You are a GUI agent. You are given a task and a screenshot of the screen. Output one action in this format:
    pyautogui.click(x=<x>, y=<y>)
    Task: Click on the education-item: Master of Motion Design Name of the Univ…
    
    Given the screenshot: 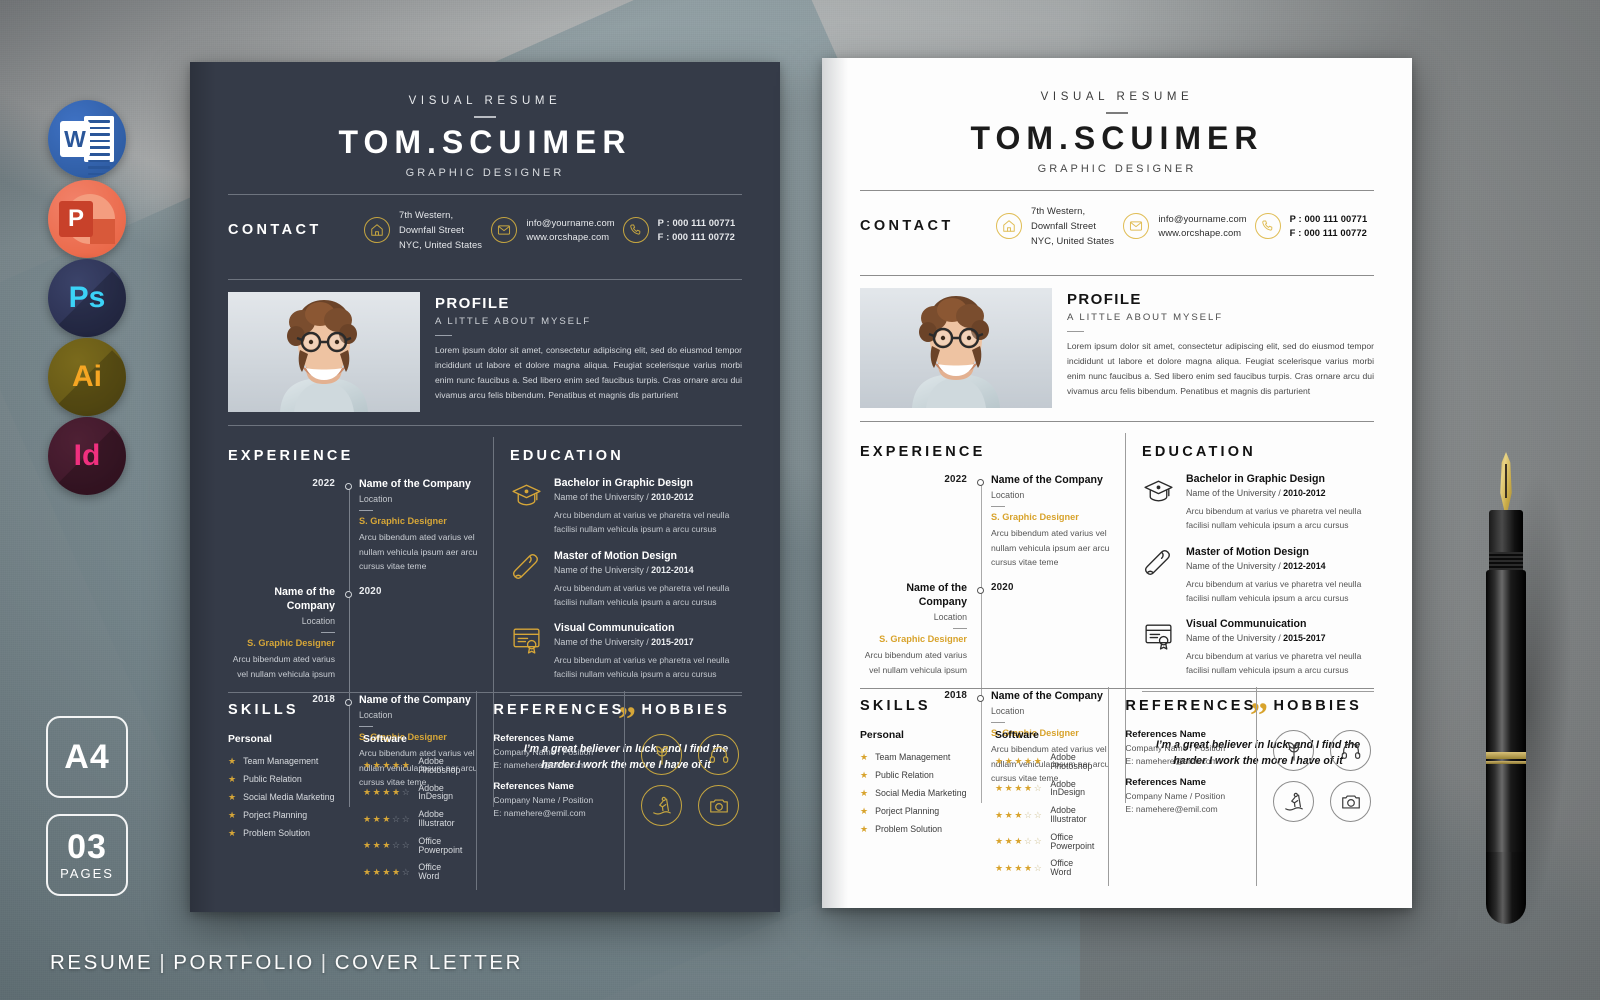 What is the action you would take?
    pyautogui.click(x=626, y=580)
    